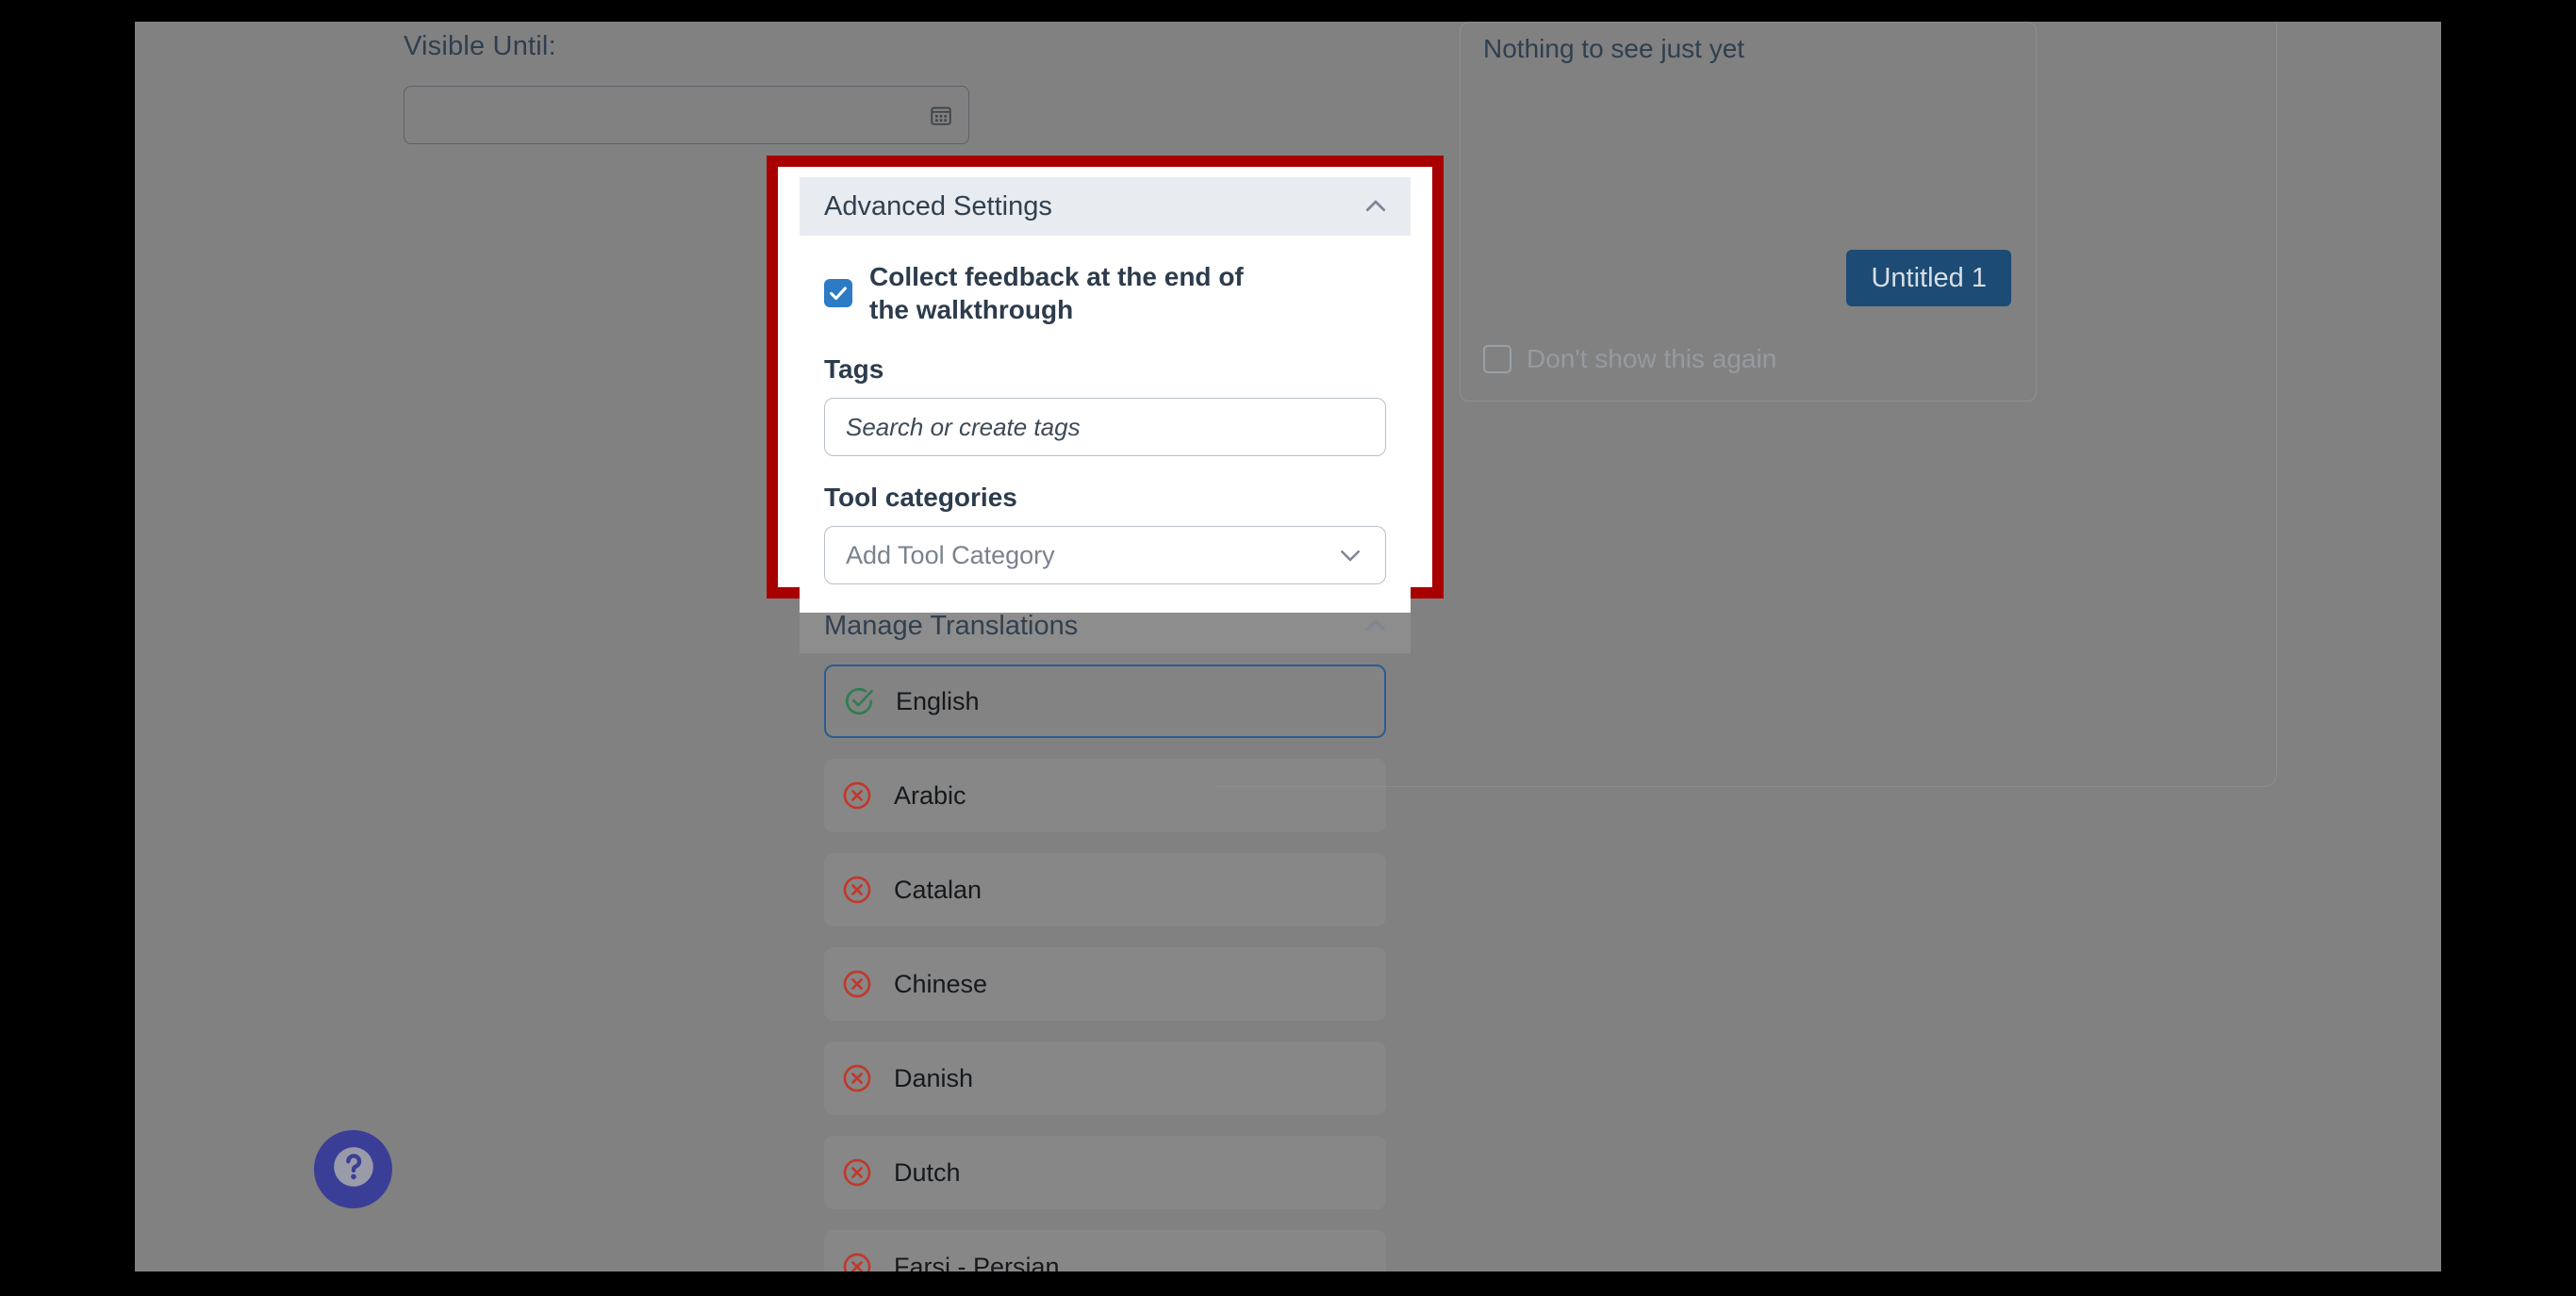 This screenshot has width=2576, height=1296. What do you see at coordinates (1105, 890) in the screenshot?
I see `language-row: Catalan` at bounding box center [1105, 890].